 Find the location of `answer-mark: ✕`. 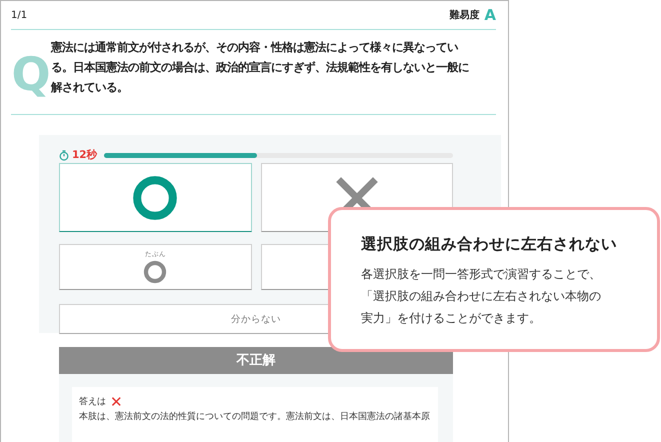

answer-mark: ✕ is located at coordinates (116, 402).